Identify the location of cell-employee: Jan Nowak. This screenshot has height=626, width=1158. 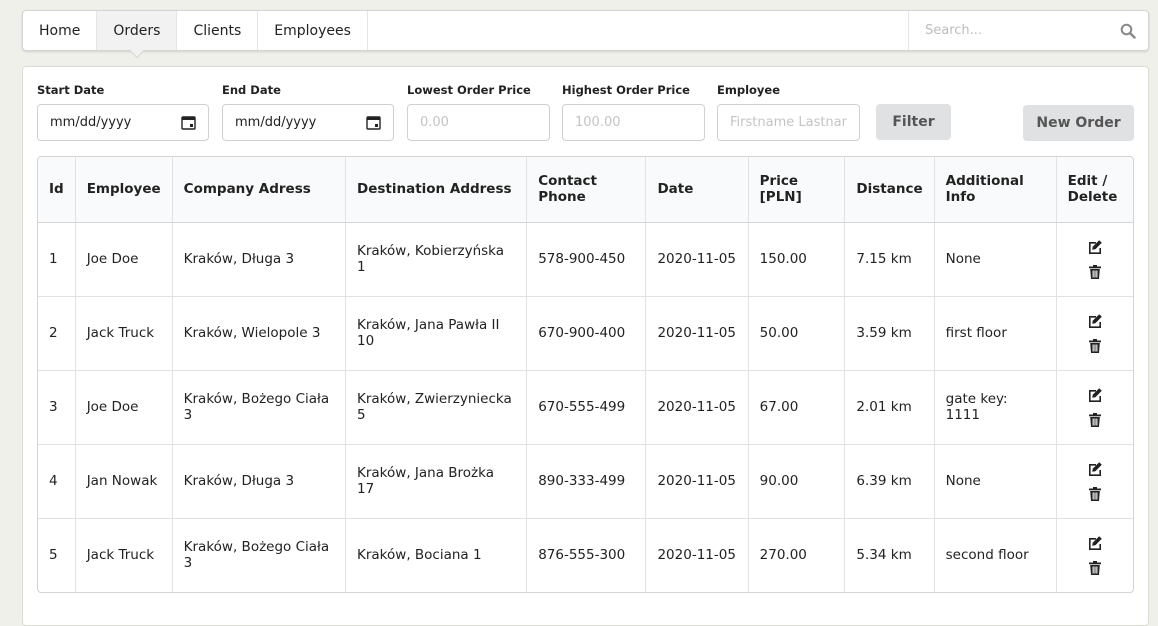
(124, 481).